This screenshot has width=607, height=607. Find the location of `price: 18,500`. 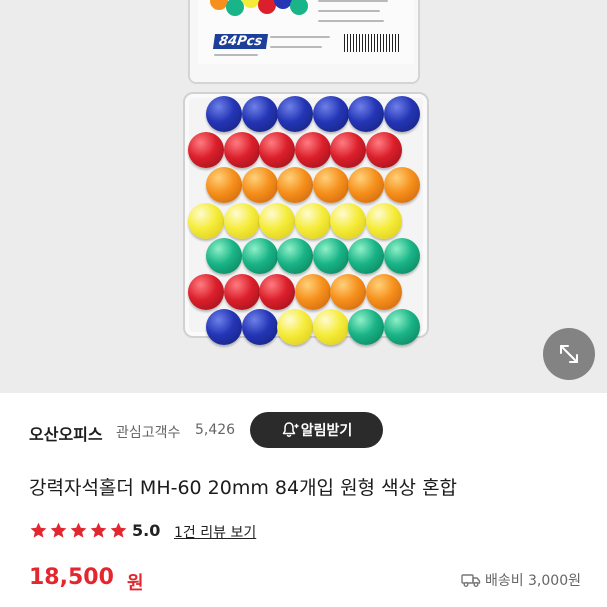

price: 18,500 is located at coordinates (71, 577).